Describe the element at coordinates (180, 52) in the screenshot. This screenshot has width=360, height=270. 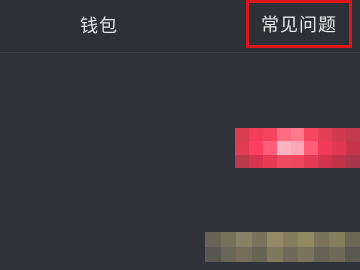
I see `header-divider` at that location.